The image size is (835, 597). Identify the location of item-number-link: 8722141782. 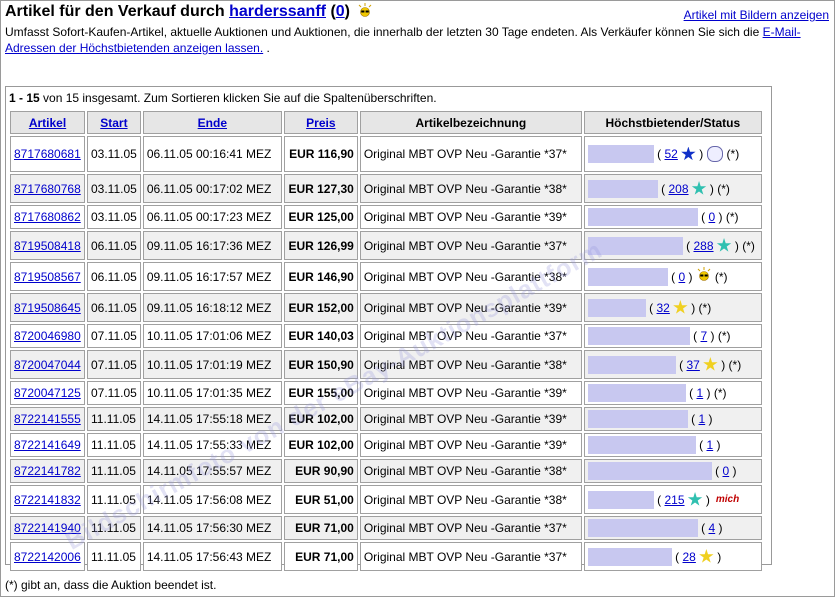
(47, 471).